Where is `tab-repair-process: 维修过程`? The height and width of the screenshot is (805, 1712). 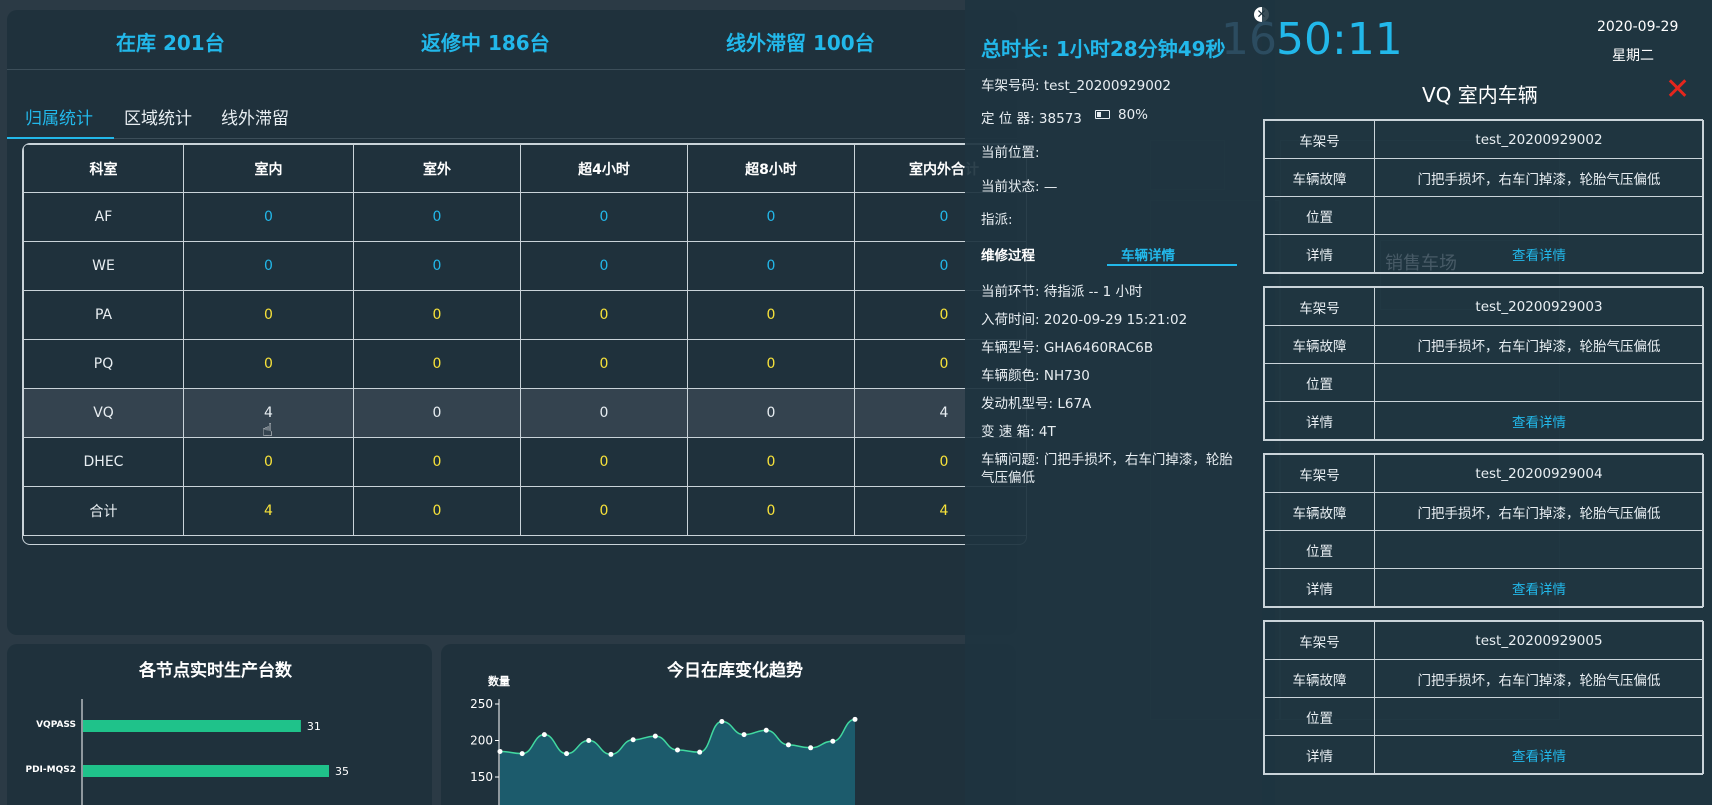 tab-repair-process: 维修过程 is located at coordinates (1008, 254).